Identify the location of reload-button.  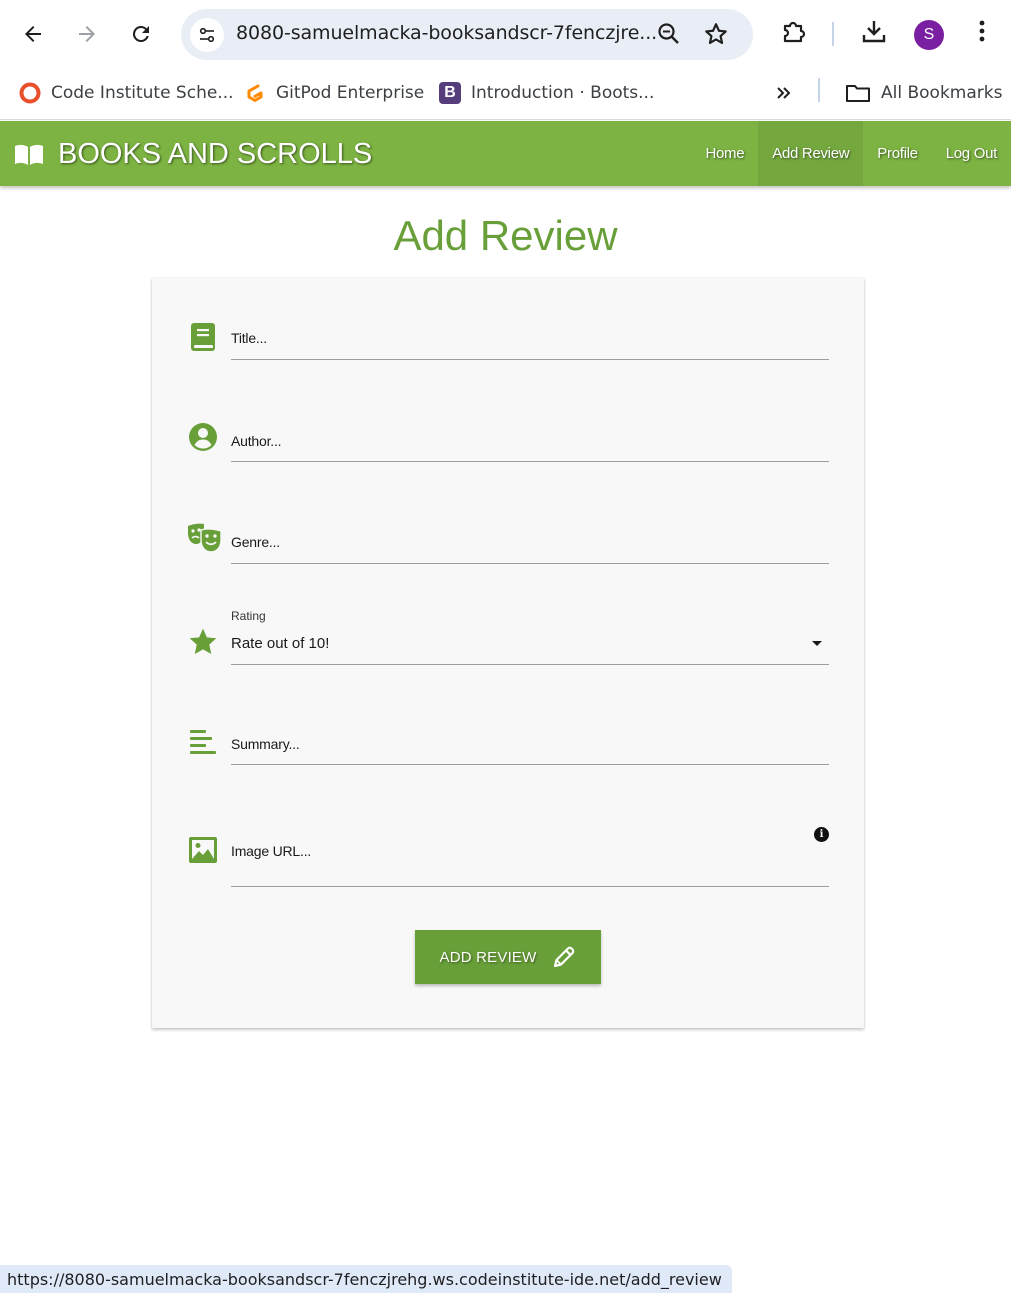
(141, 34).